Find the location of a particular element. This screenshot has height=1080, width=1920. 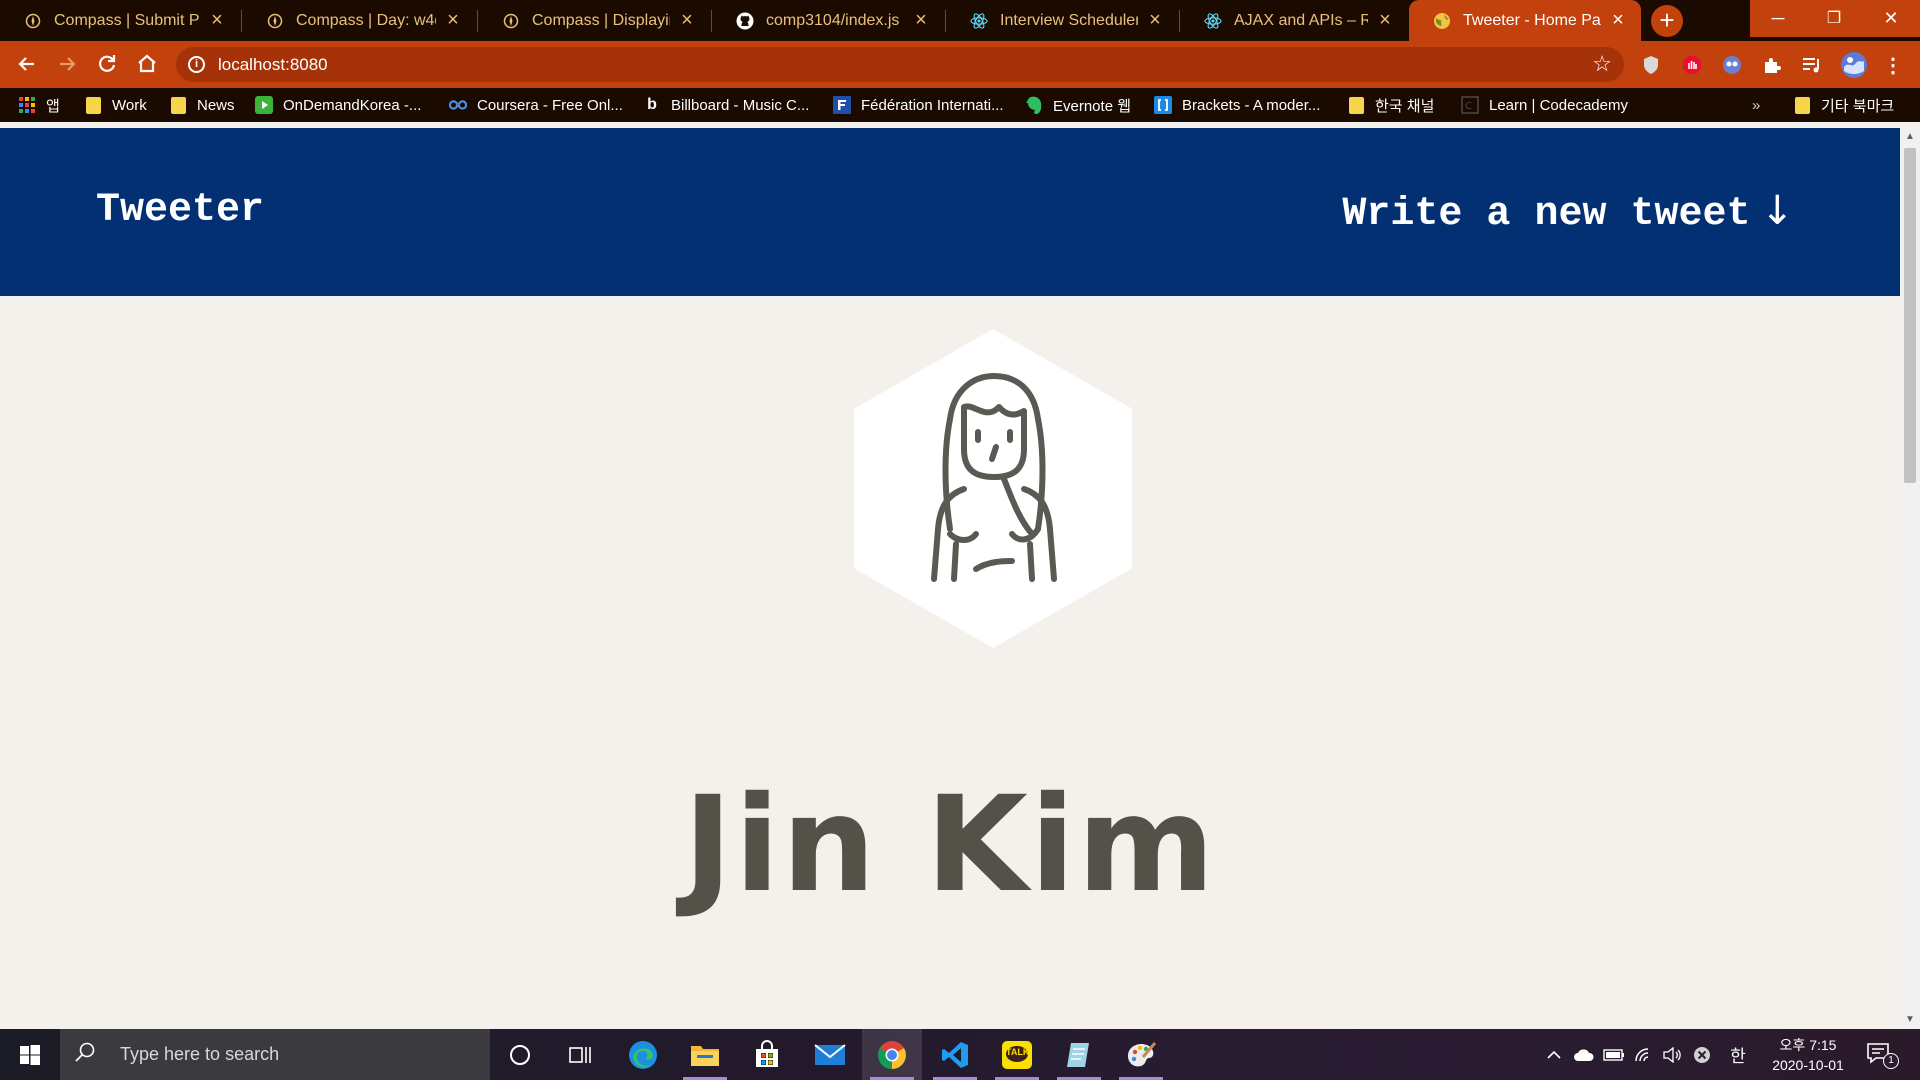

tab-ajax-apis: AJAX and APIs – React × is located at coordinates (1294, 20).